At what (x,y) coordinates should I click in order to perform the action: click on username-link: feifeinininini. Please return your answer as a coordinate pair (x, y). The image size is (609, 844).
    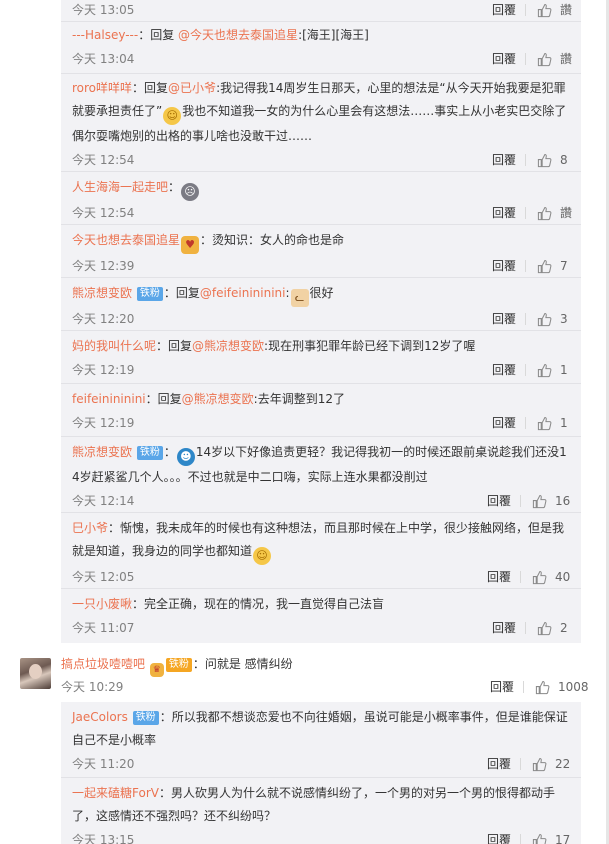
    Looking at the image, I should click on (109, 399).